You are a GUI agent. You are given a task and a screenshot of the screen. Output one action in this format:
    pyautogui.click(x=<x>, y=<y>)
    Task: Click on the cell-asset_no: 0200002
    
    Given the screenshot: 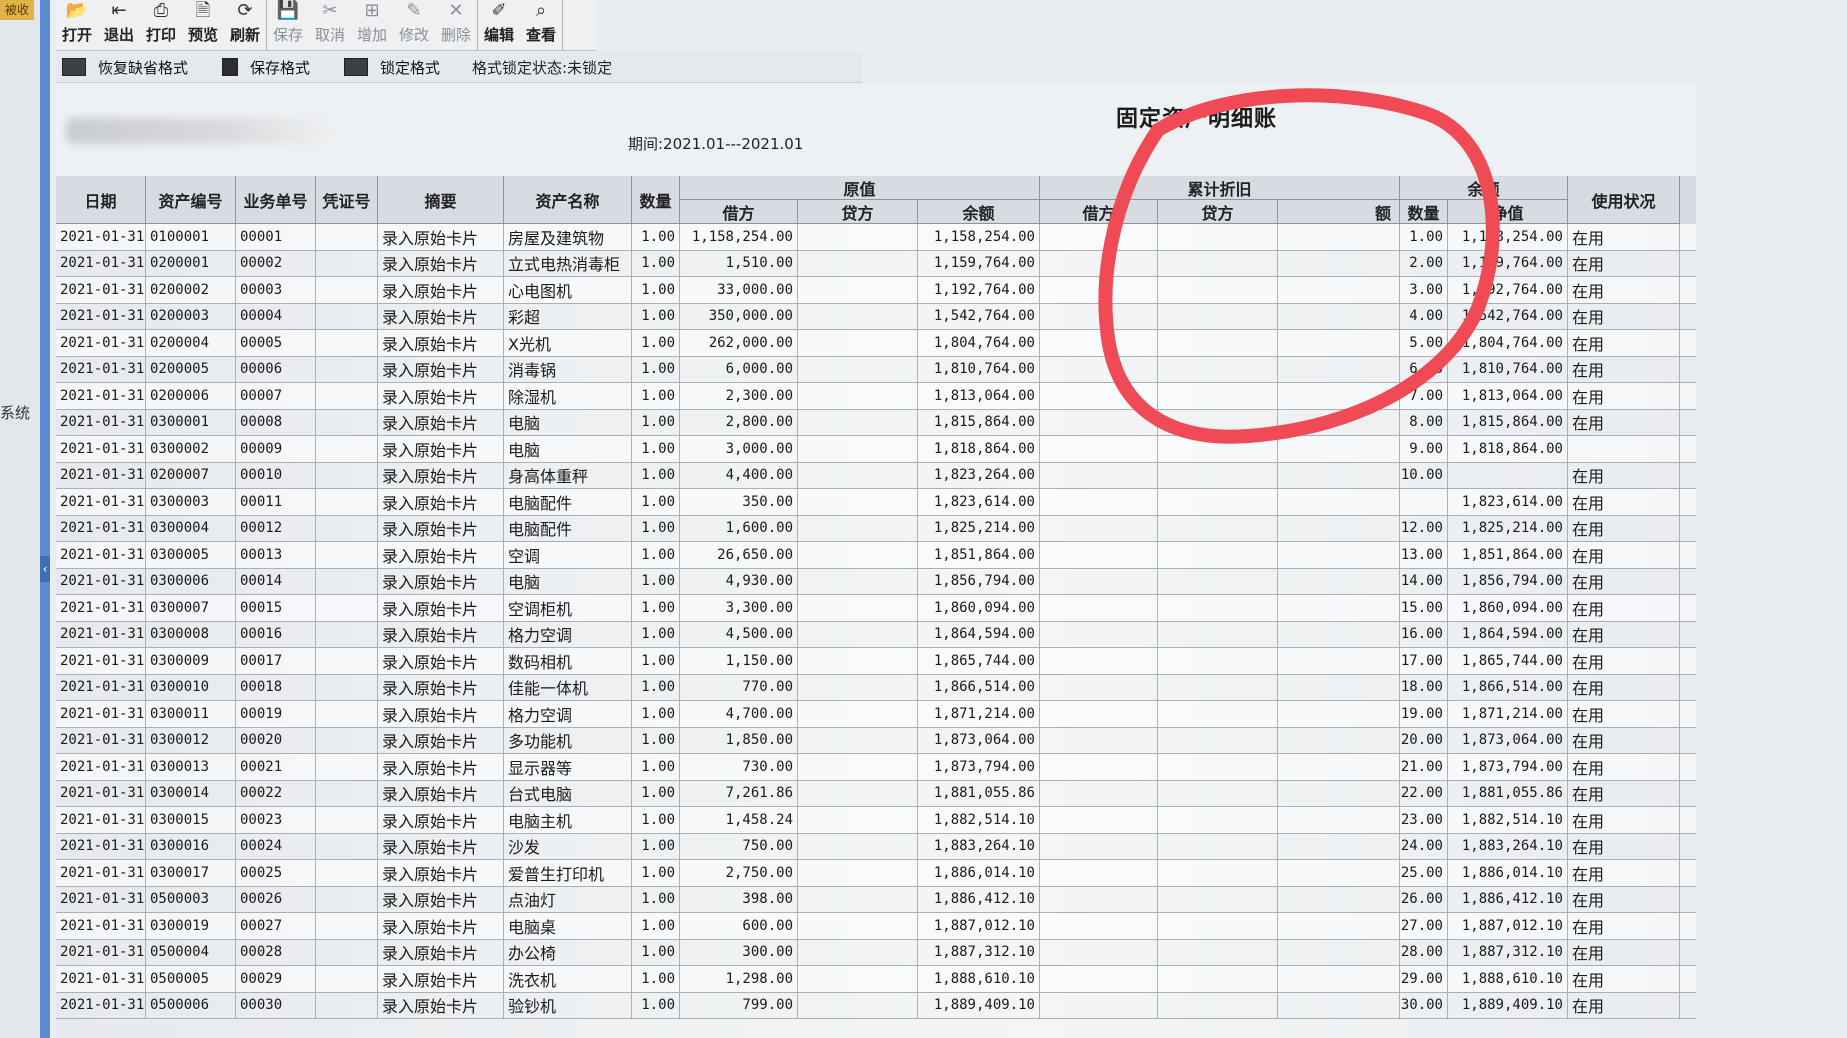 What is the action you would take?
    pyautogui.click(x=191, y=290)
    